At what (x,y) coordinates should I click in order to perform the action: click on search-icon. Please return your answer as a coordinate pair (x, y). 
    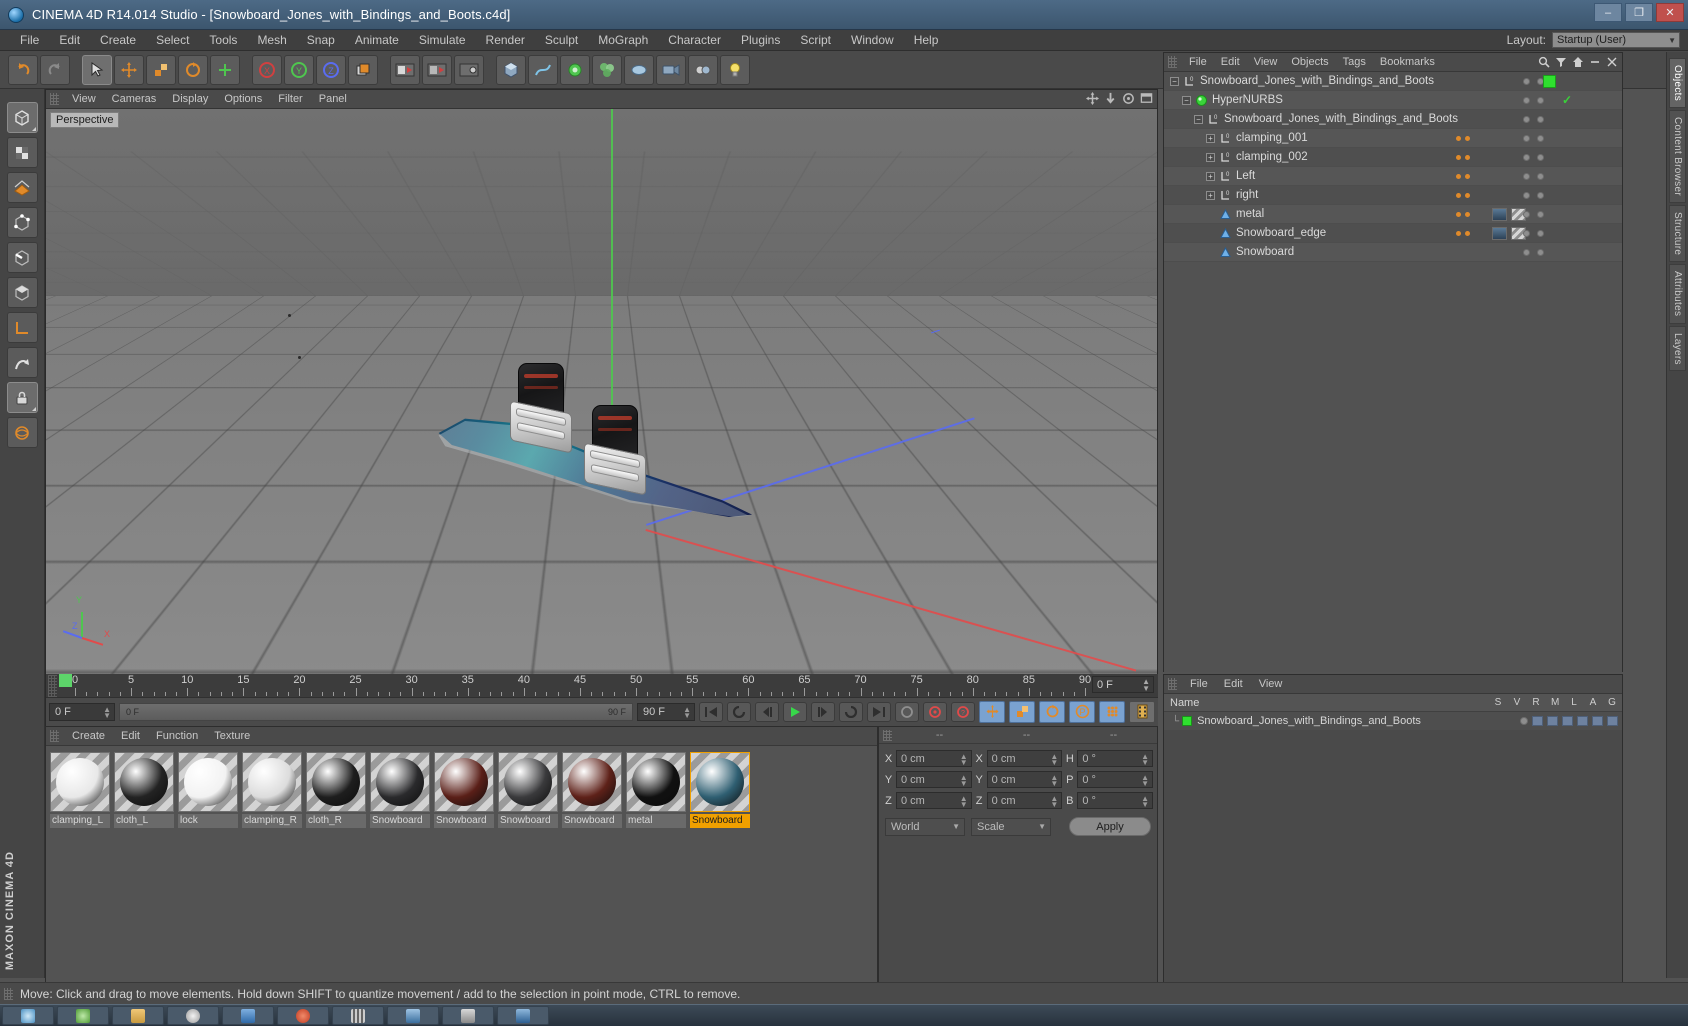
    Looking at the image, I should click on (1544, 62).